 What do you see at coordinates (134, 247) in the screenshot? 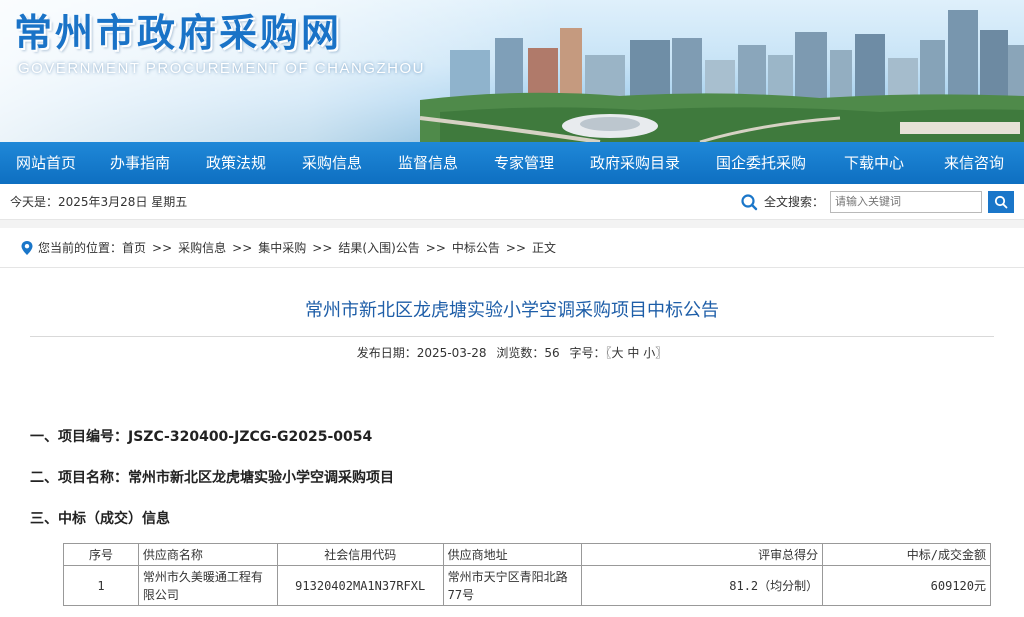
I see `breadcrumb-home: 首页` at bounding box center [134, 247].